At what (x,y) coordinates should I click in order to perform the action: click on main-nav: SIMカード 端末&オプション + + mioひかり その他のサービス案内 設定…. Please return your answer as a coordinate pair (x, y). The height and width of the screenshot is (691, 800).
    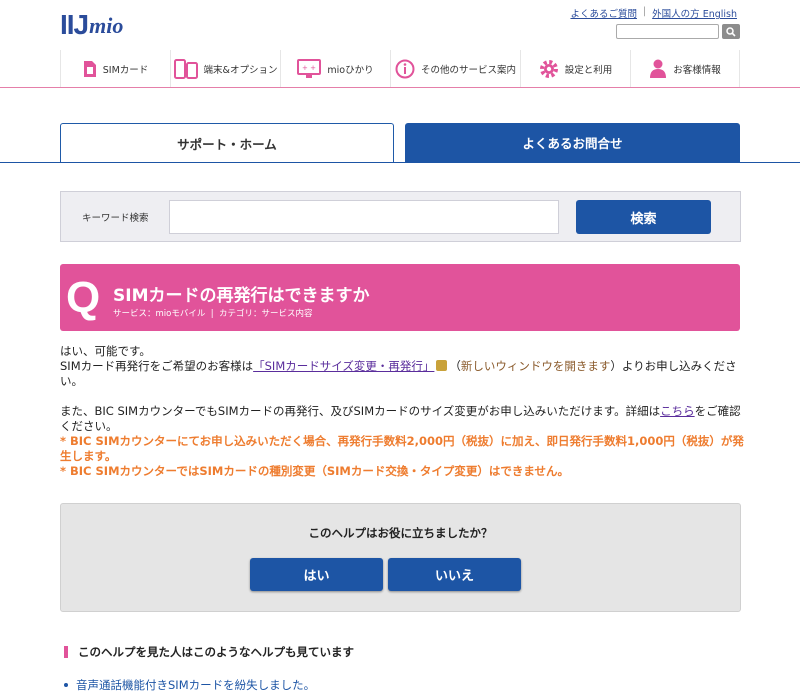
    Looking at the image, I should click on (400, 68).